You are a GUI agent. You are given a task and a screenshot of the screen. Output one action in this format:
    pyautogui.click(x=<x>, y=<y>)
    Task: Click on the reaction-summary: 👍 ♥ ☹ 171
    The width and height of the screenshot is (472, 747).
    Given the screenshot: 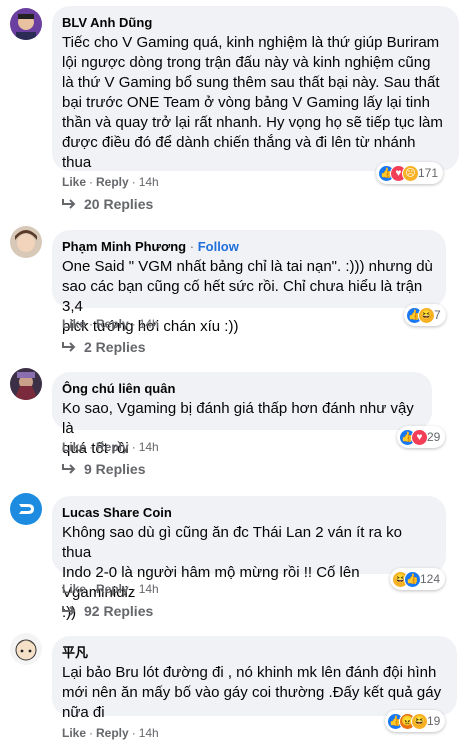 What is the action you would take?
    pyautogui.click(x=410, y=173)
    